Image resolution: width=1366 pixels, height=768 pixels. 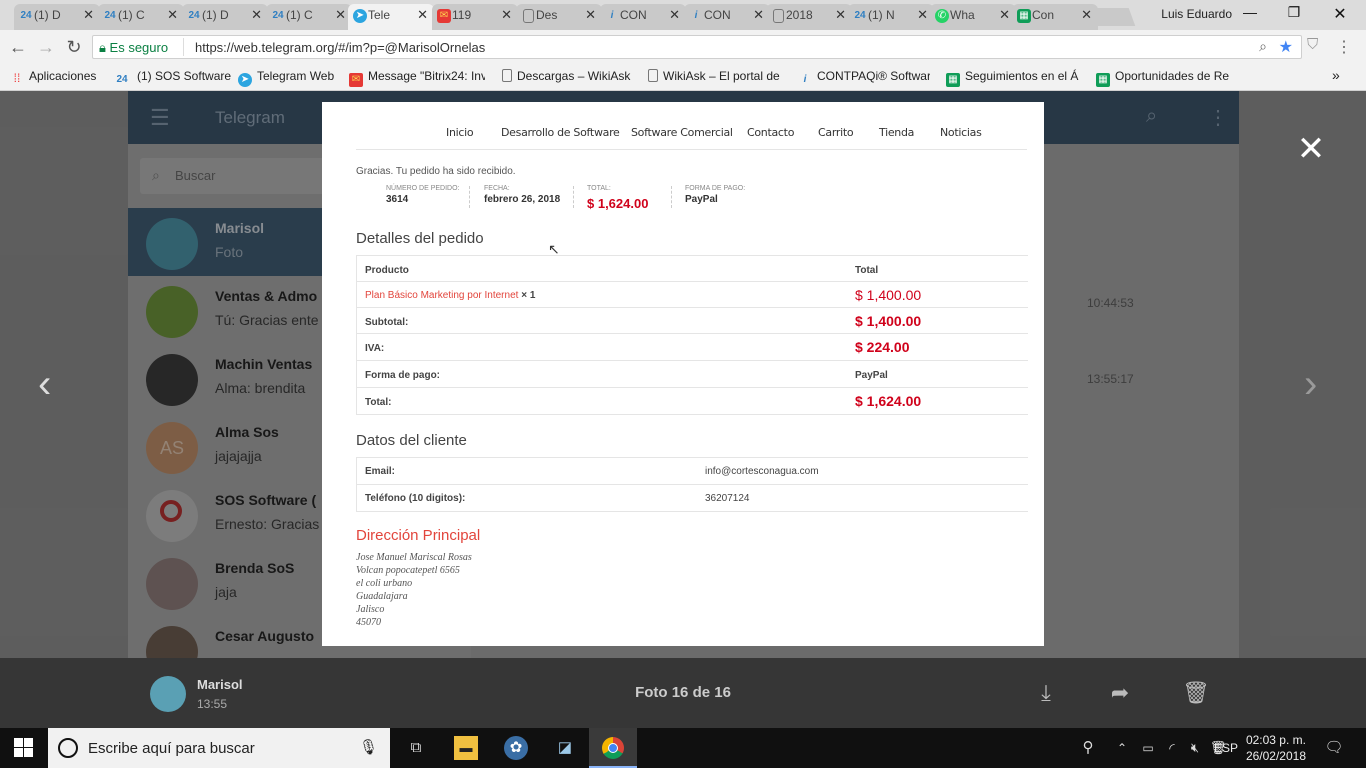 What do you see at coordinates (771, 132) in the screenshot?
I see `site-nav-item: Contacto` at bounding box center [771, 132].